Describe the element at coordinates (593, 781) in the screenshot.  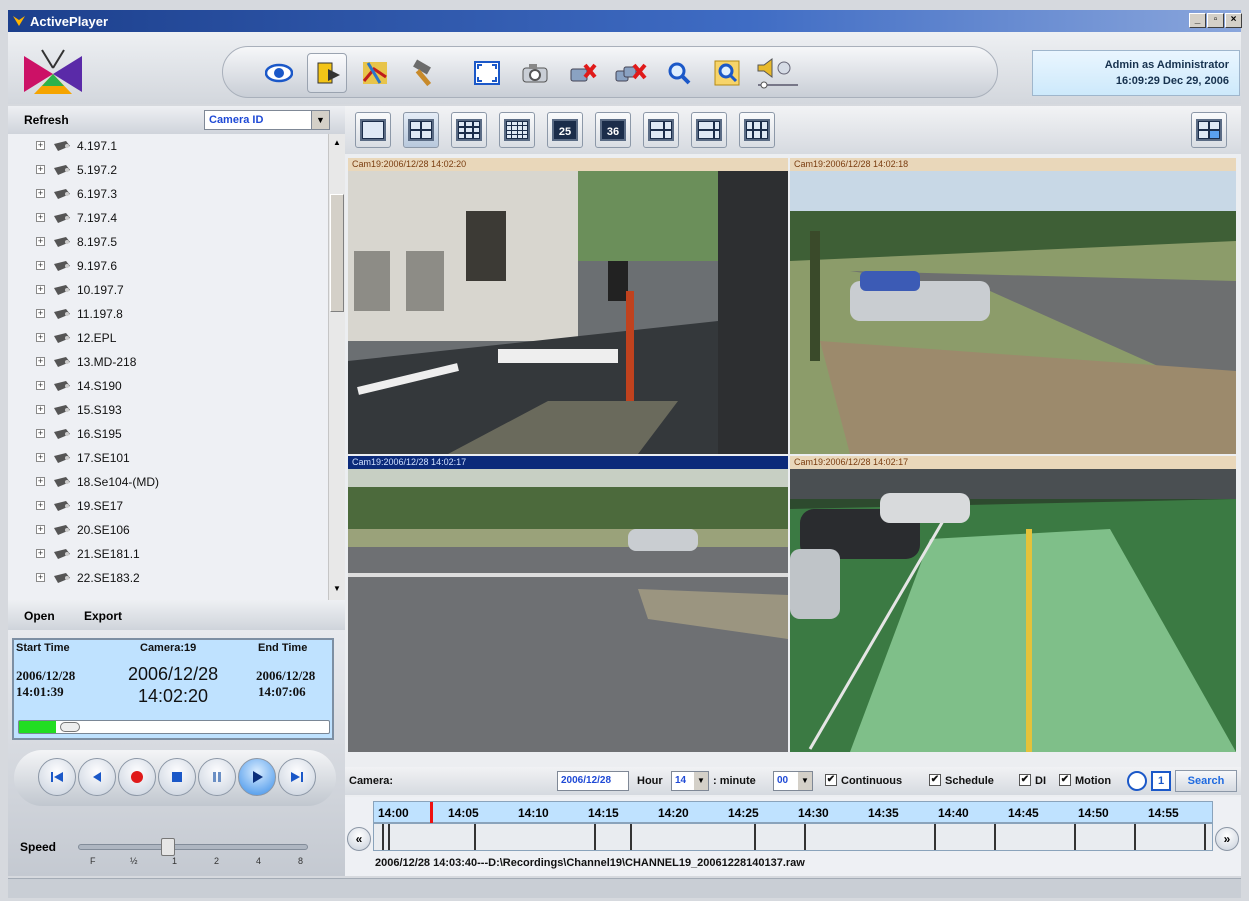
I see `date-field: 2006/12/28` at that location.